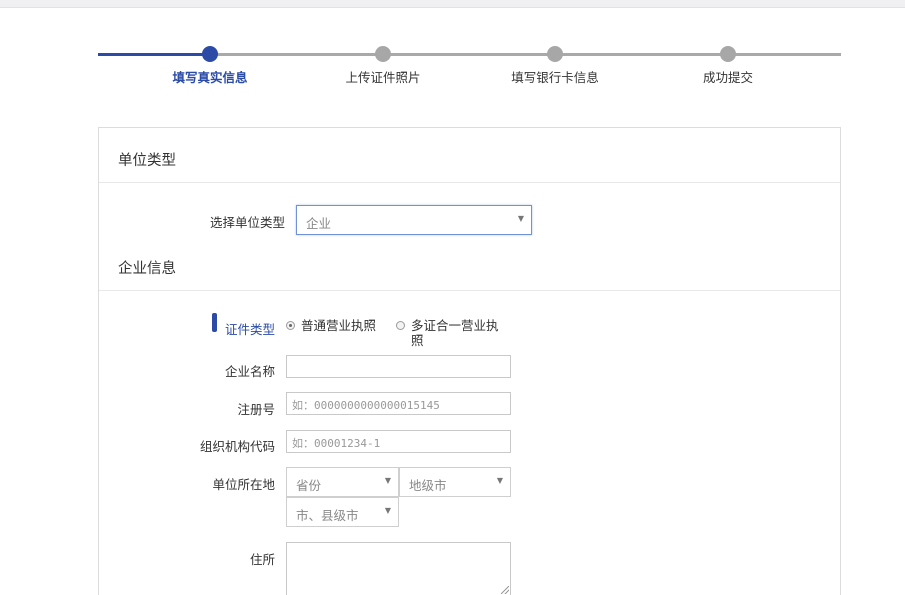  What do you see at coordinates (398, 441) in the screenshot?
I see `org-code-input: 如：00001234-1` at bounding box center [398, 441].